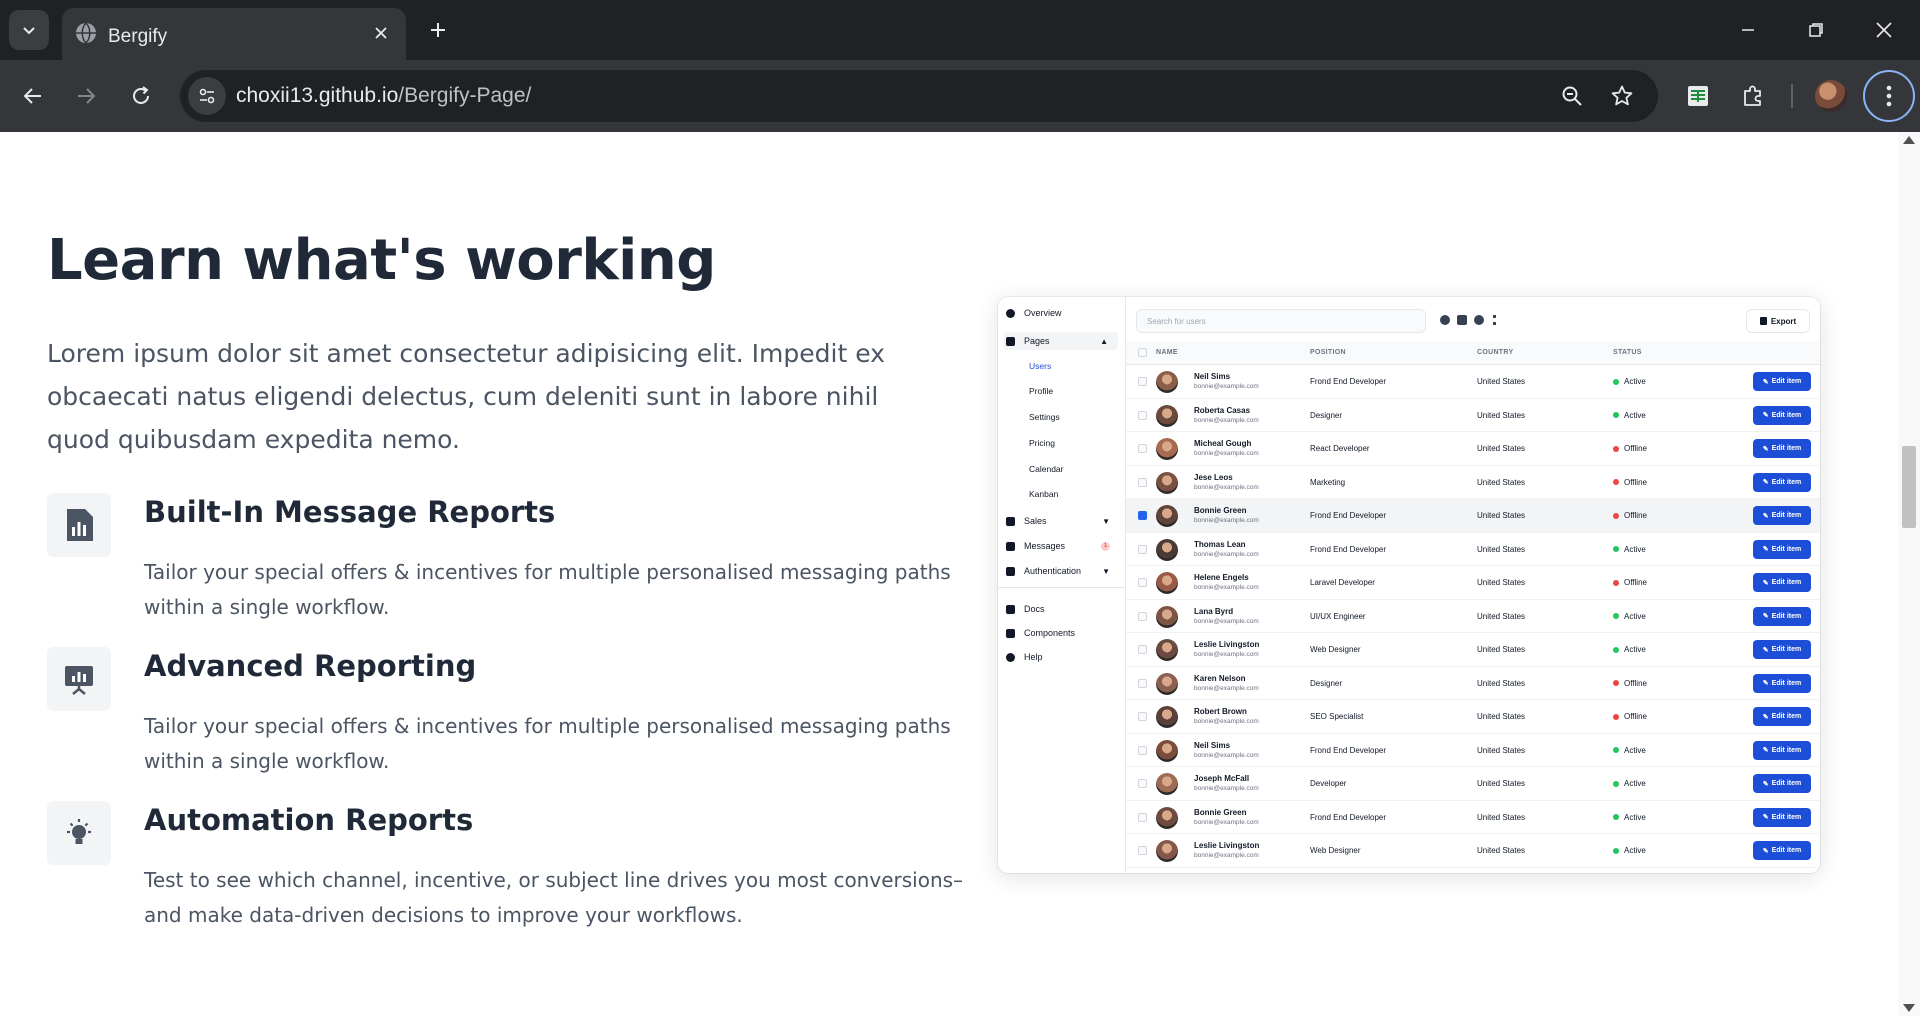 This screenshot has width=1920, height=1016. I want to click on reload-button, so click(141, 96).